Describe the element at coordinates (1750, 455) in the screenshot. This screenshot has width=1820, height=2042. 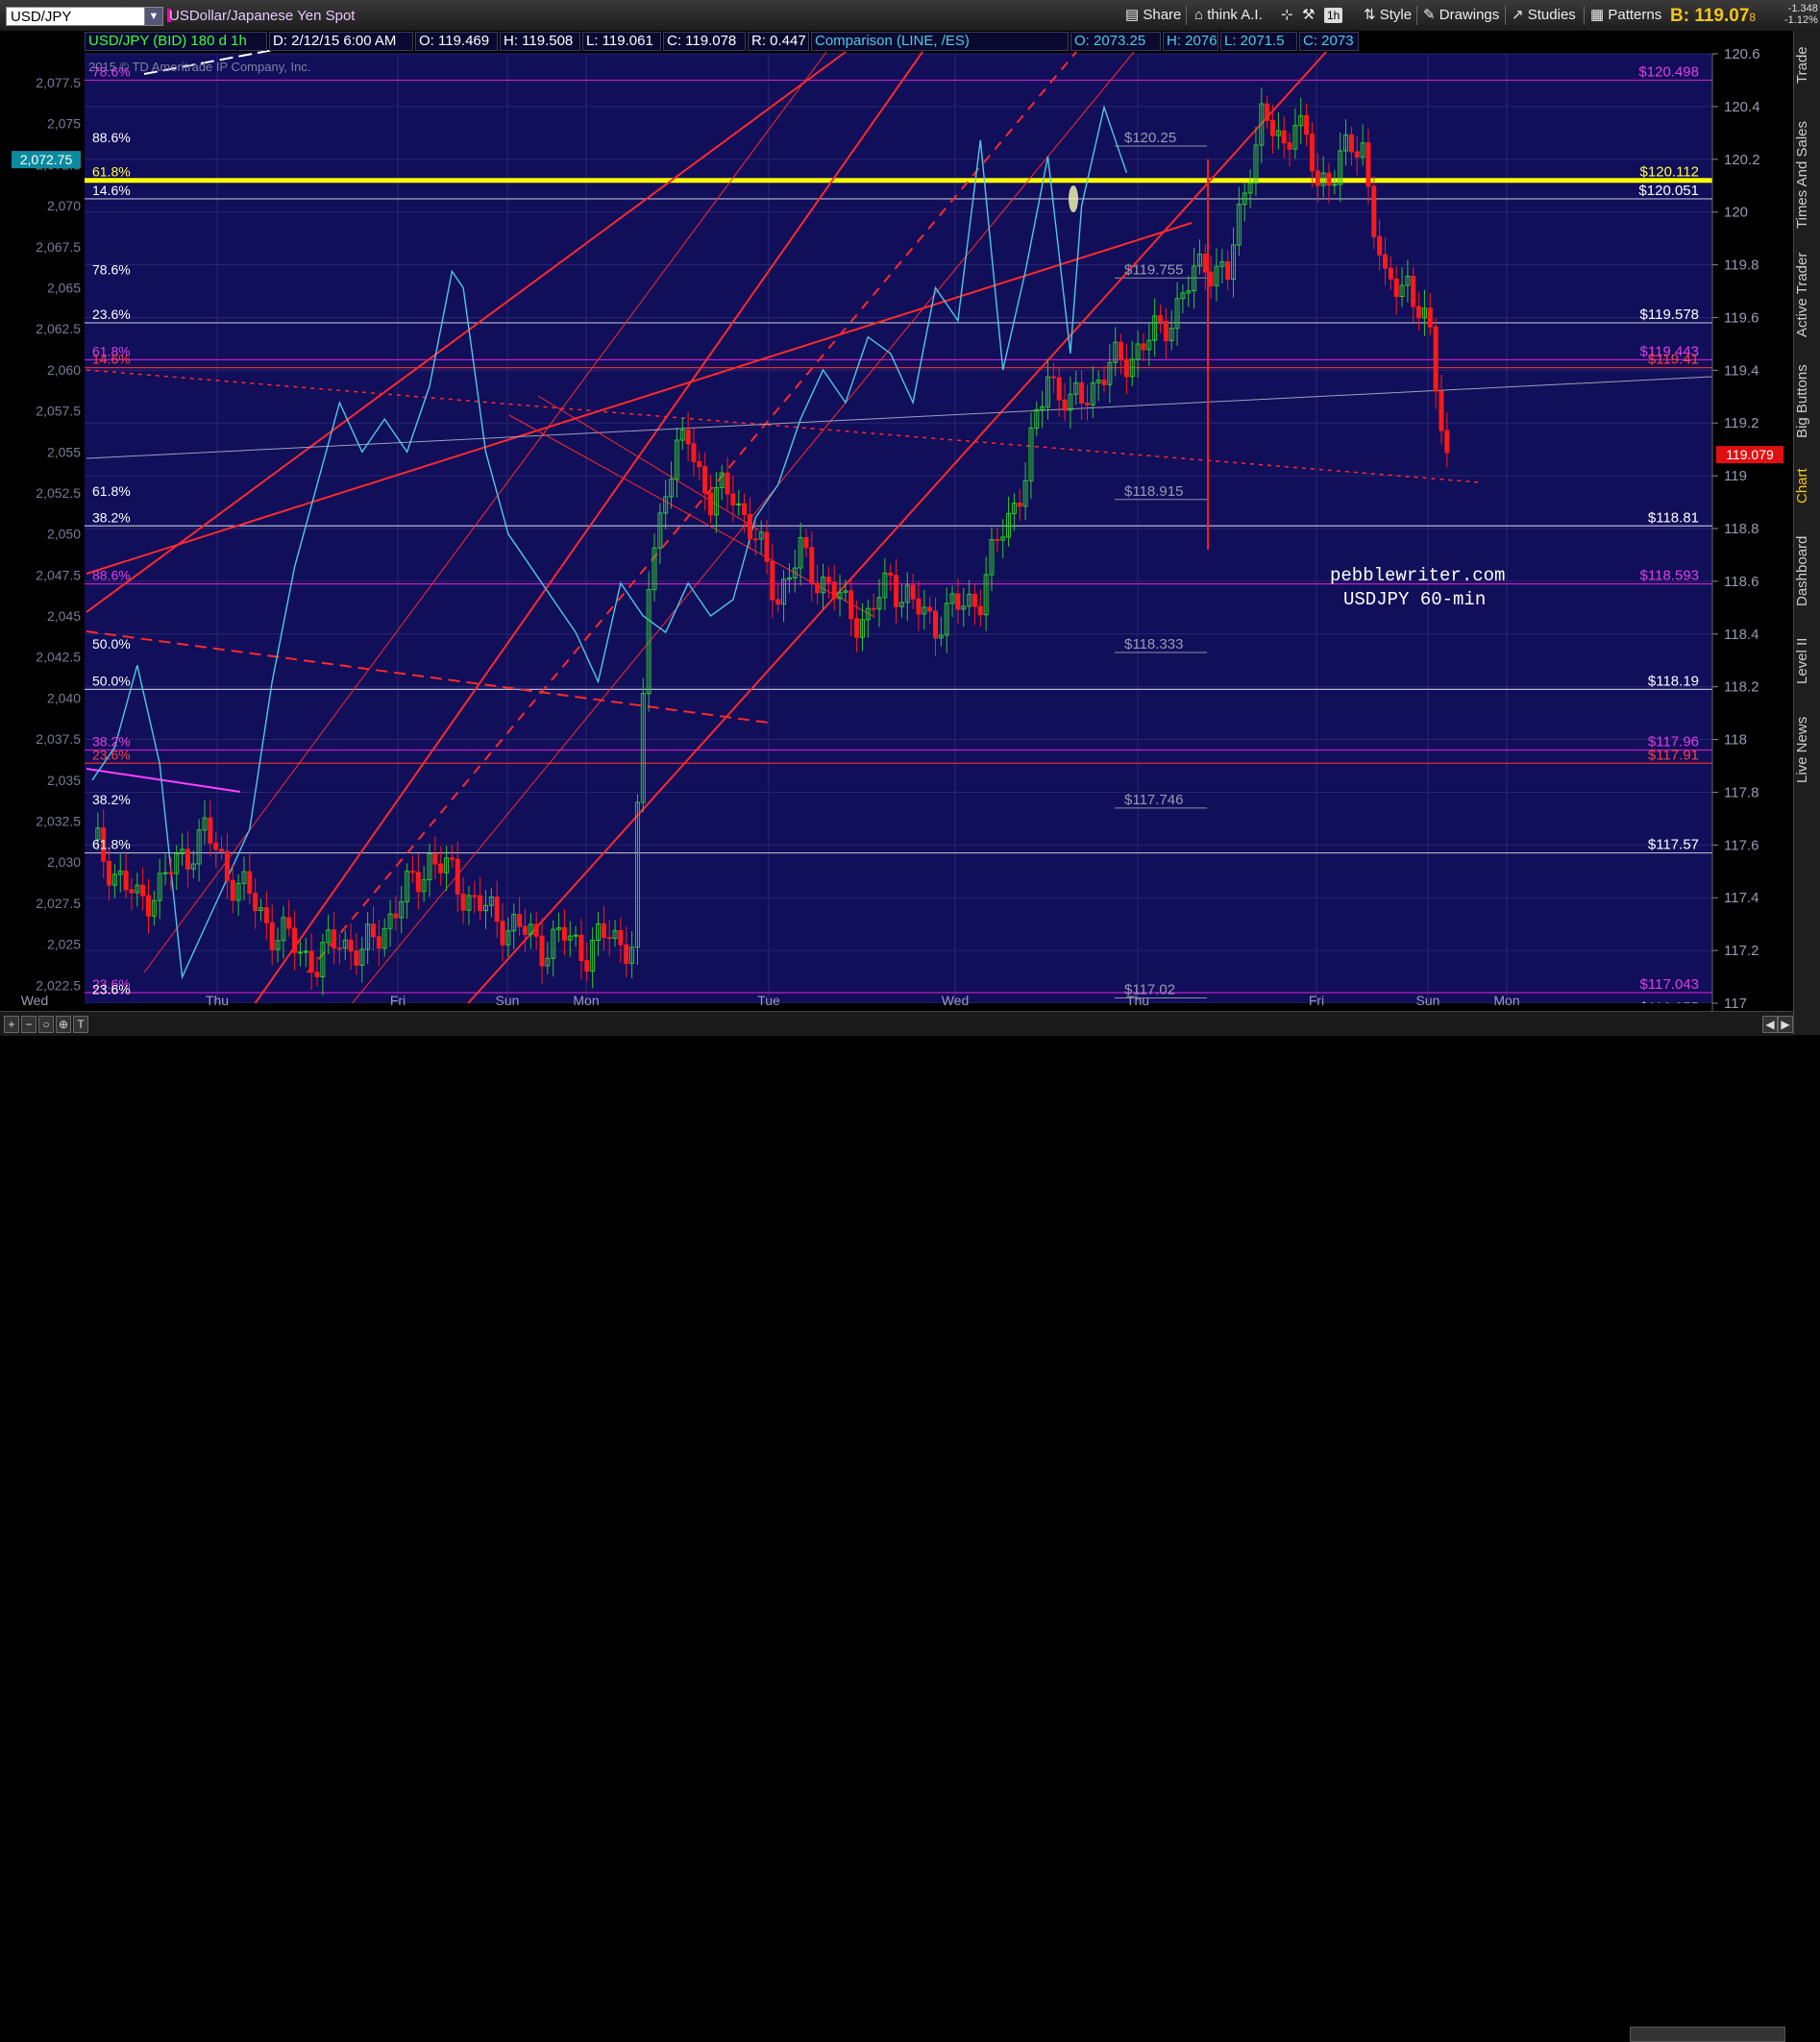
I see `last-price-label: 119.079` at that location.